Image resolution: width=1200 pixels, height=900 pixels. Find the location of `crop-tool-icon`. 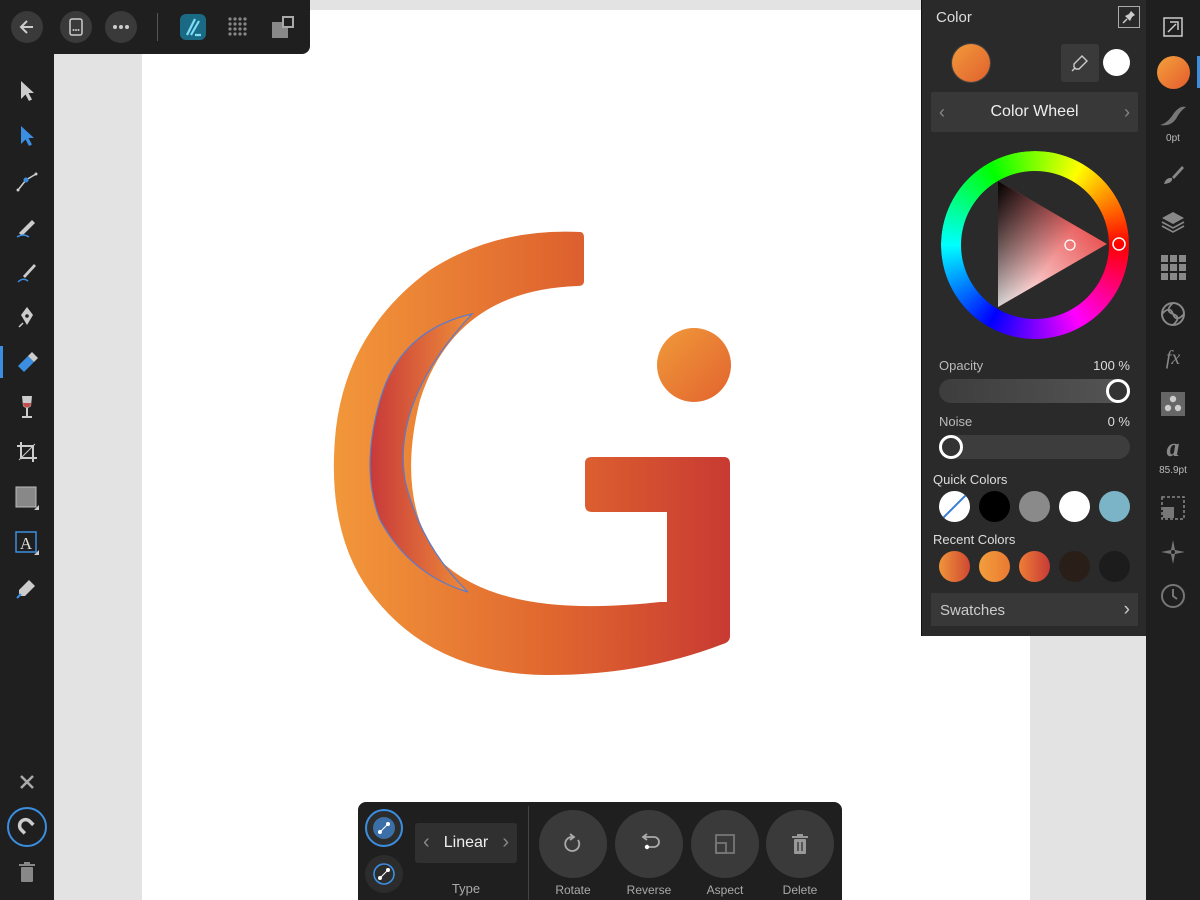

crop-tool-icon is located at coordinates (27, 452).